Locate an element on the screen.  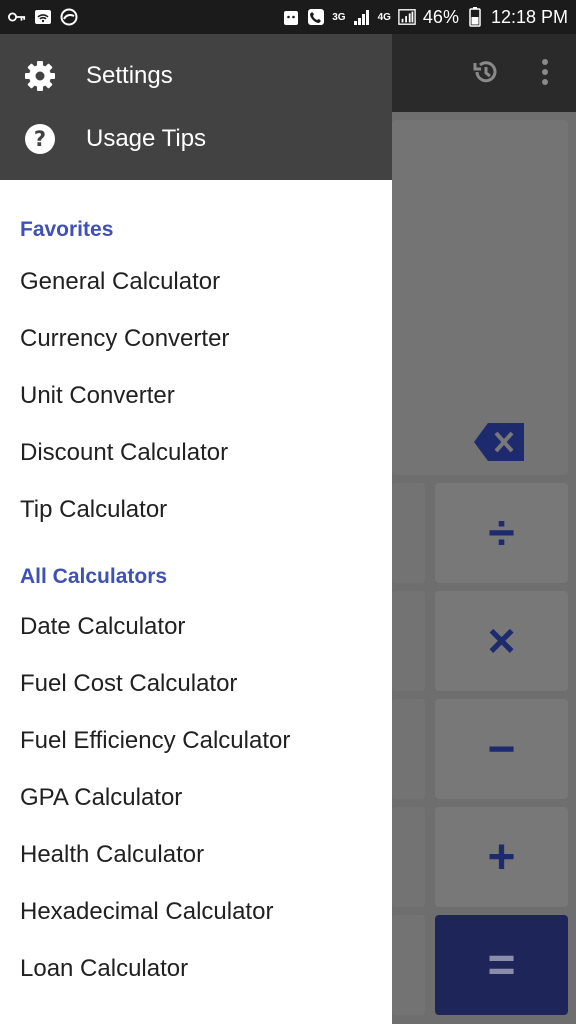
status-bar: 3G 4G 46% 12:18 PM is located at coordinates (288, 17).